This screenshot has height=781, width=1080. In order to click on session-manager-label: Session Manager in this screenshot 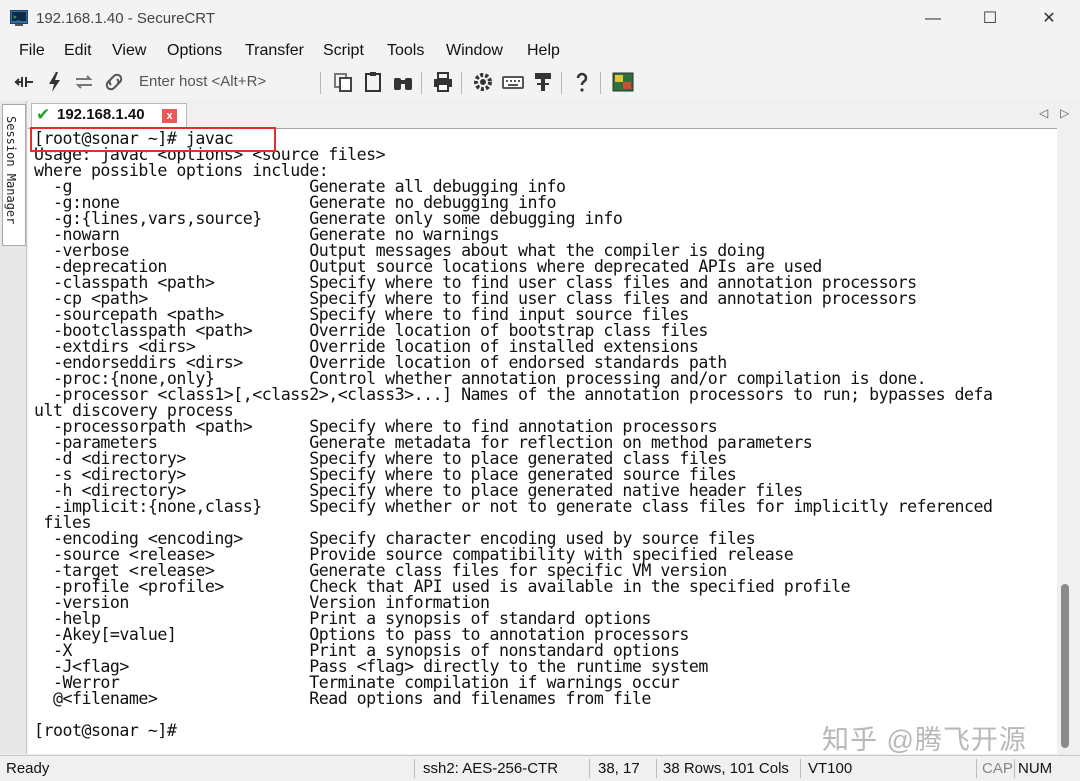, I will do `click(11, 170)`.